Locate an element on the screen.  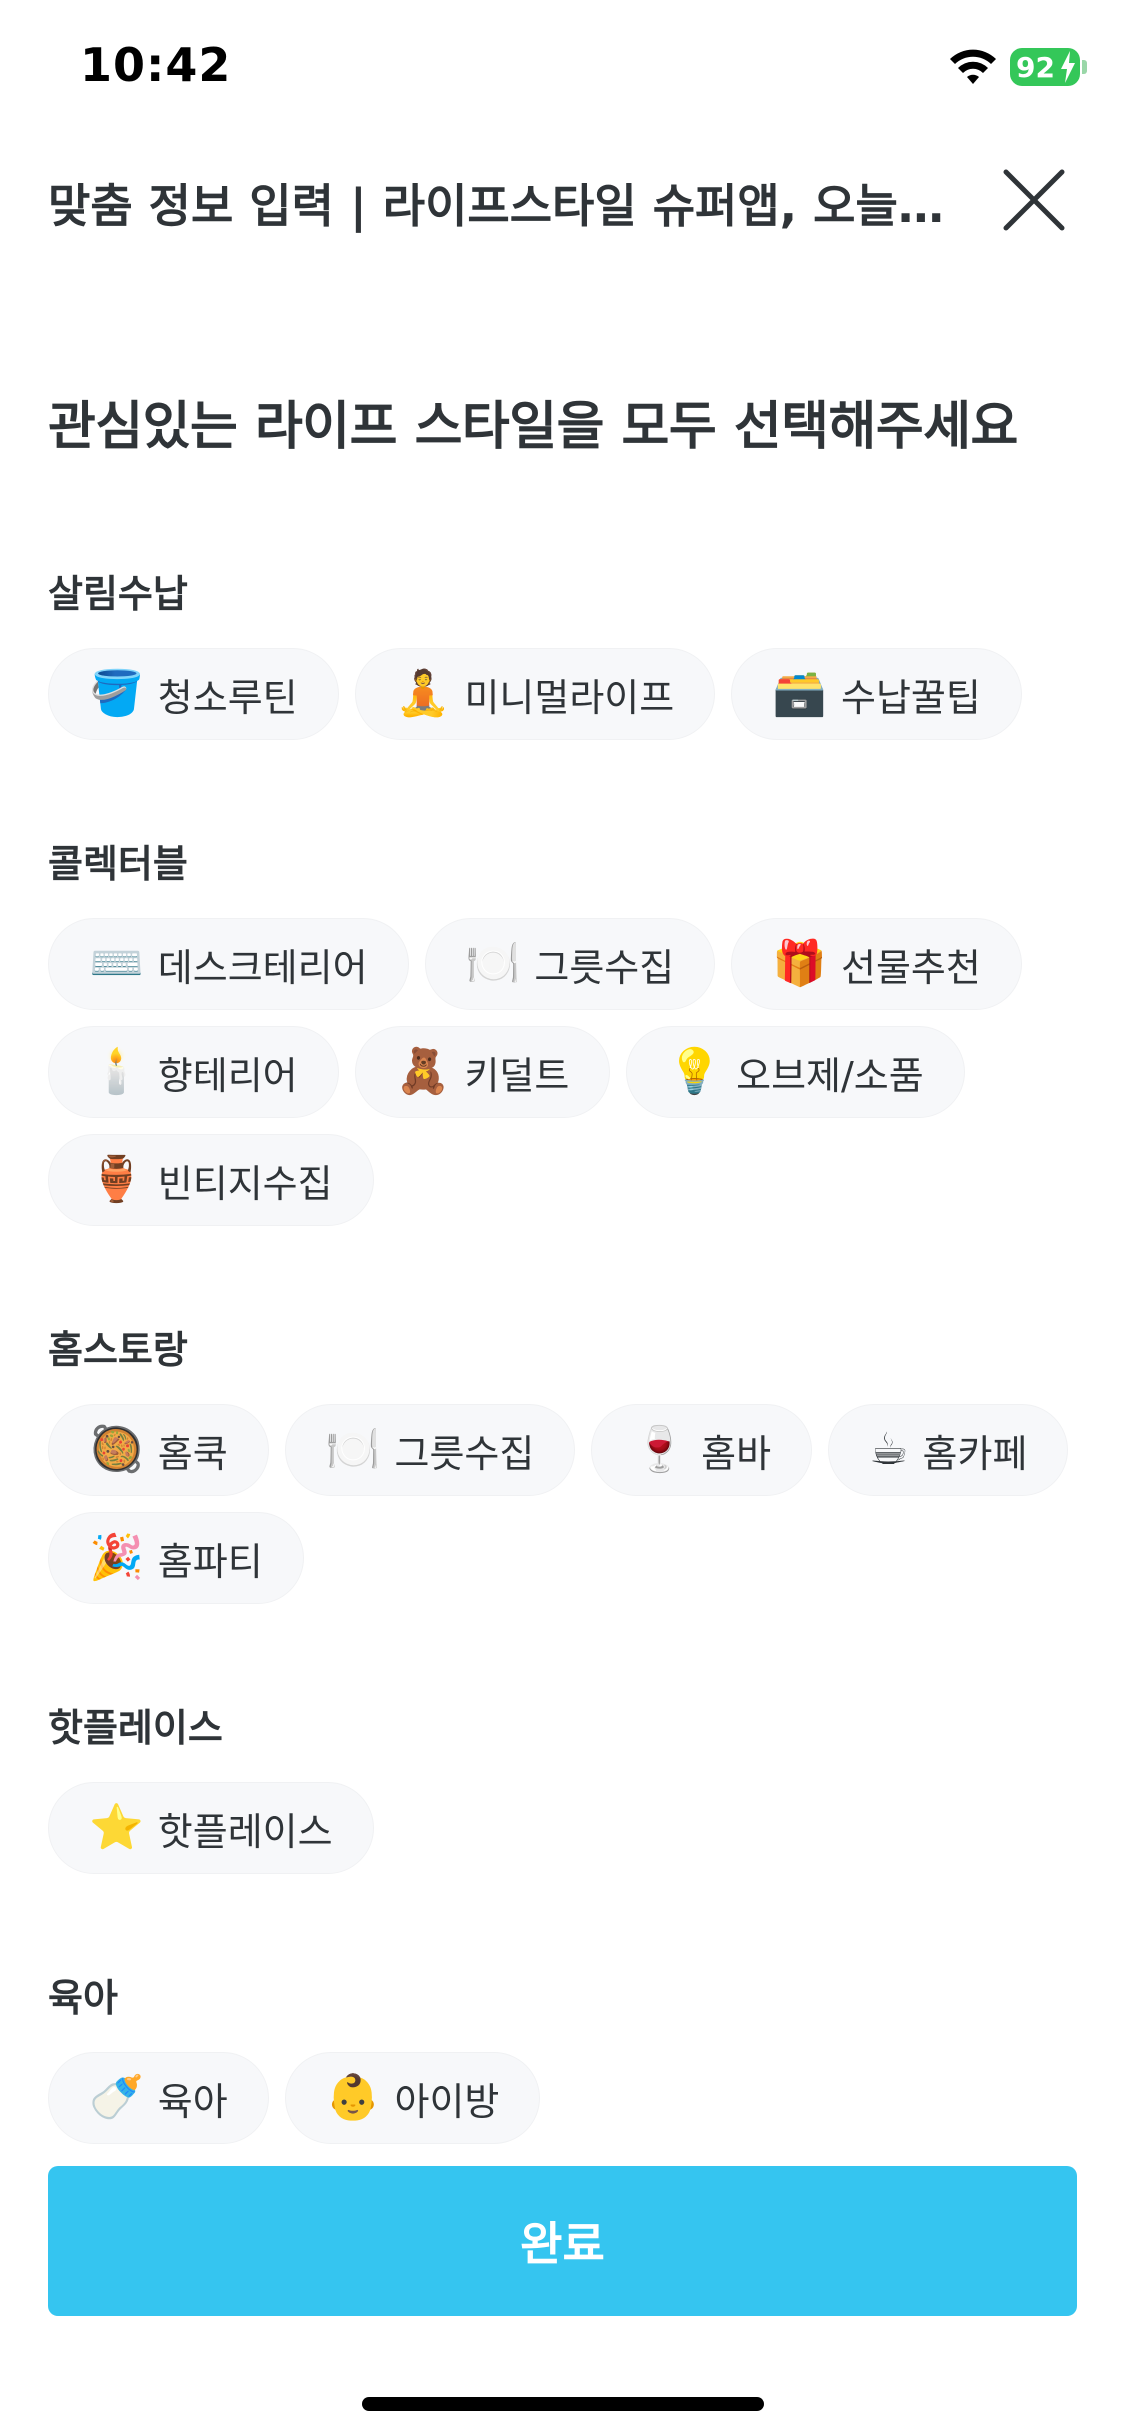
party-popper-icon: 🎉 is located at coordinates (116, 1557).